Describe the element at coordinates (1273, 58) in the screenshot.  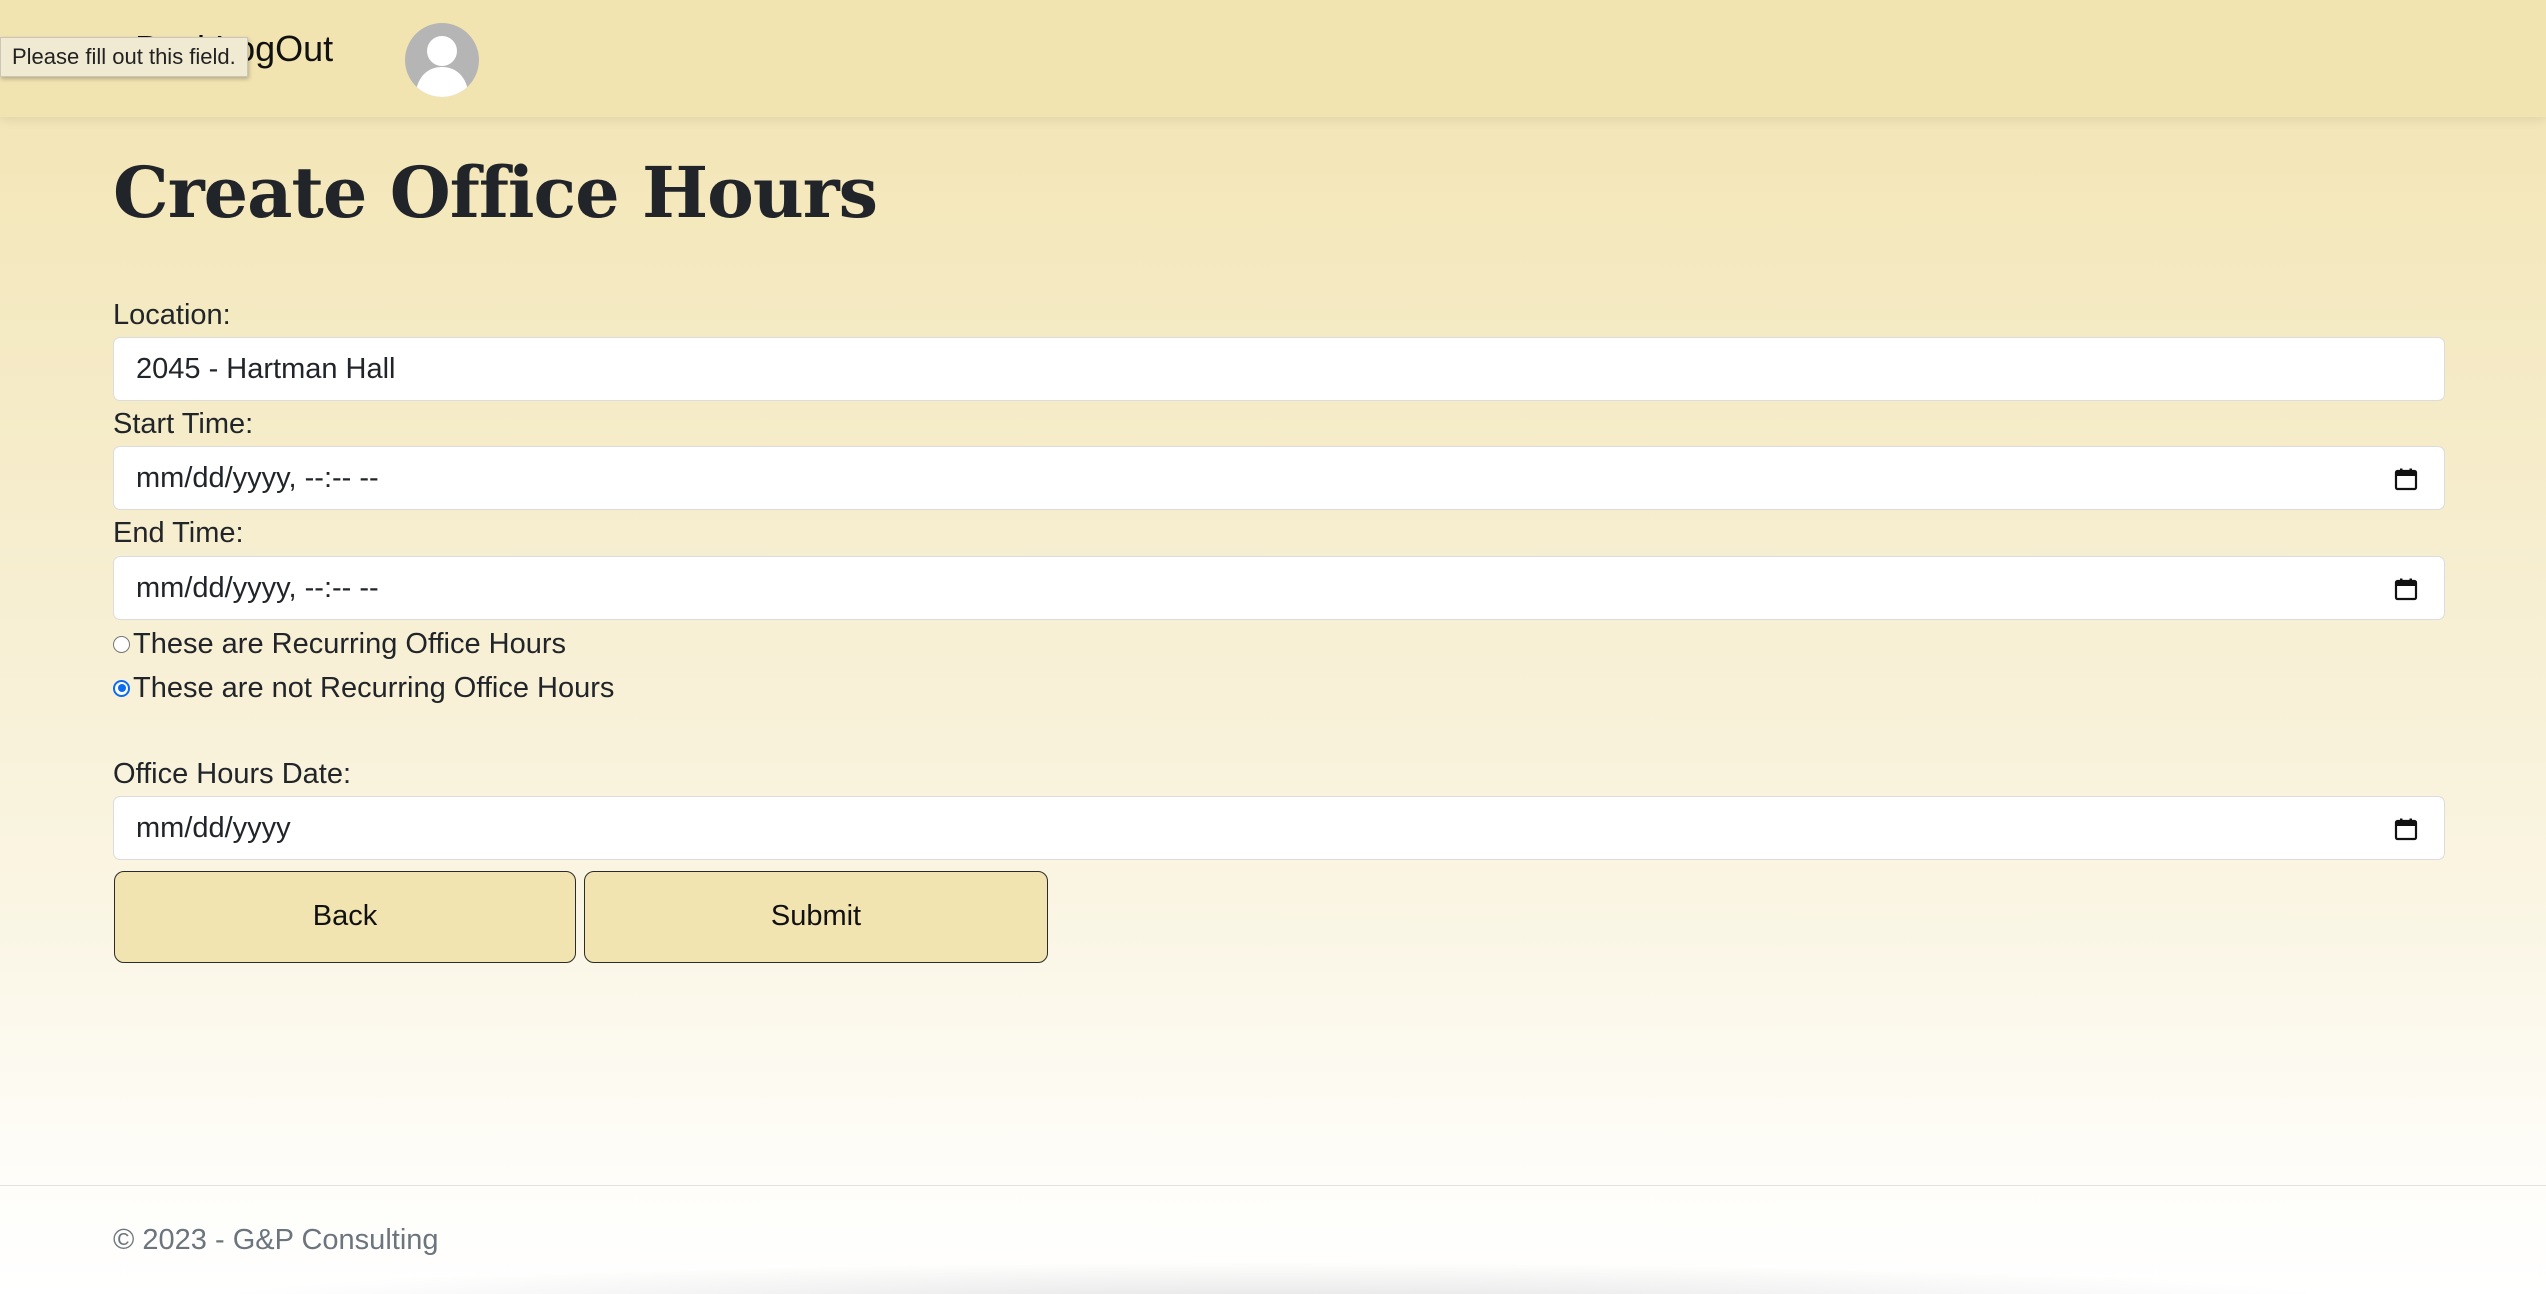
I see `top-navbar: Back LogOut` at that location.